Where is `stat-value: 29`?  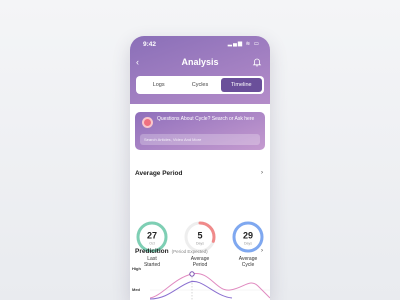
stat-value: 29 is located at coordinates (248, 236).